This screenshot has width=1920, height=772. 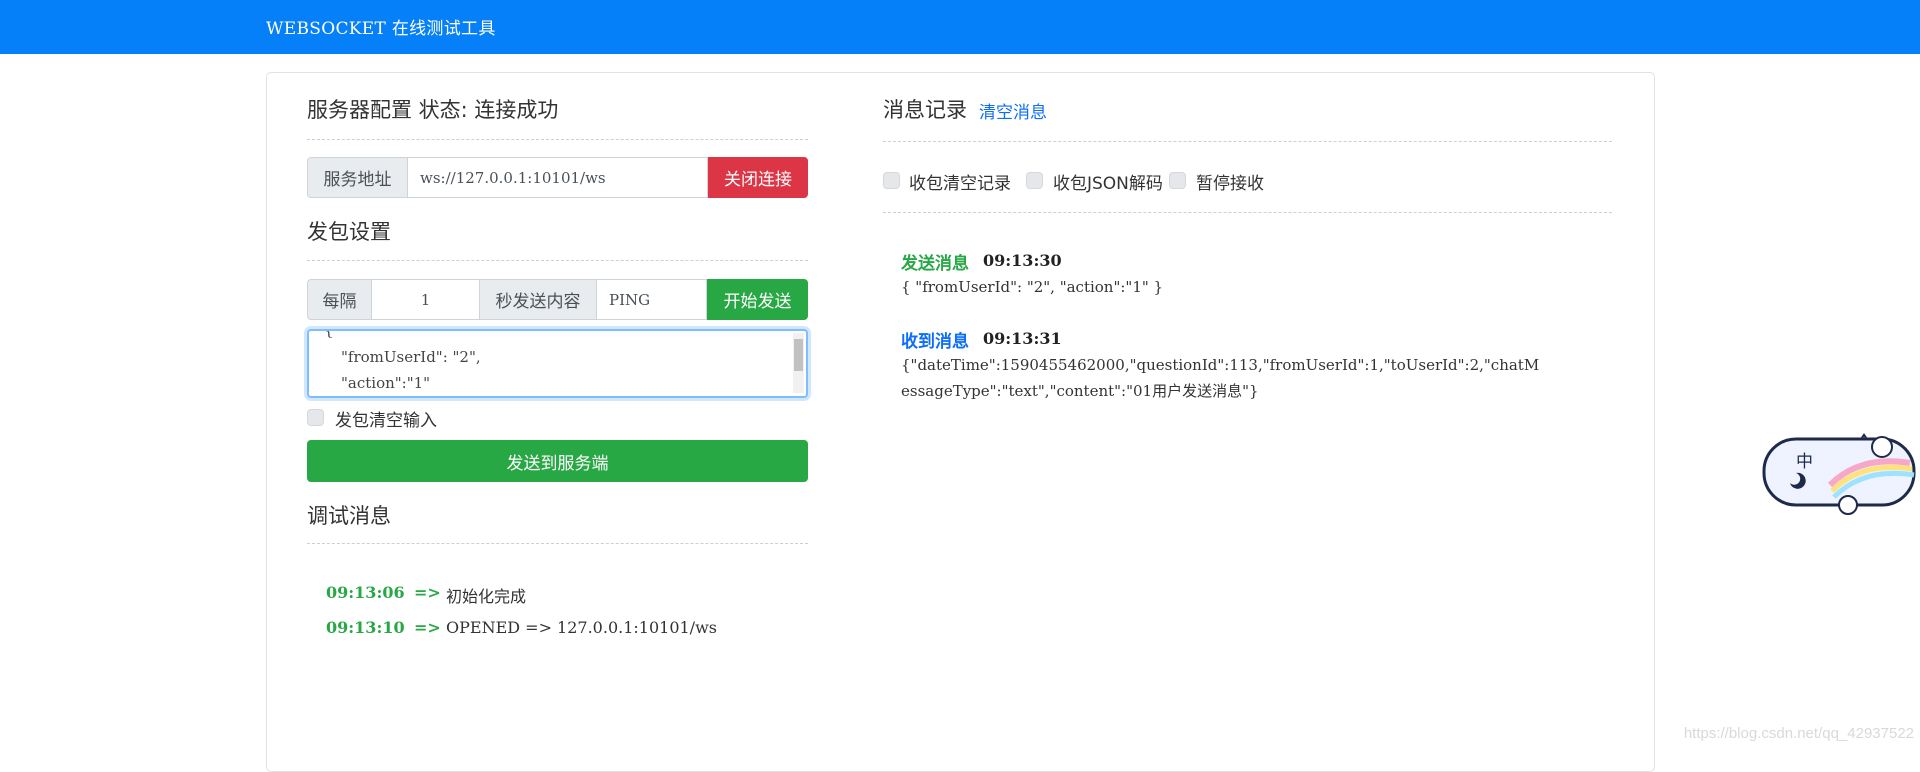 What do you see at coordinates (386, 383) in the screenshot?
I see `textarea-line: "action":"1"` at bounding box center [386, 383].